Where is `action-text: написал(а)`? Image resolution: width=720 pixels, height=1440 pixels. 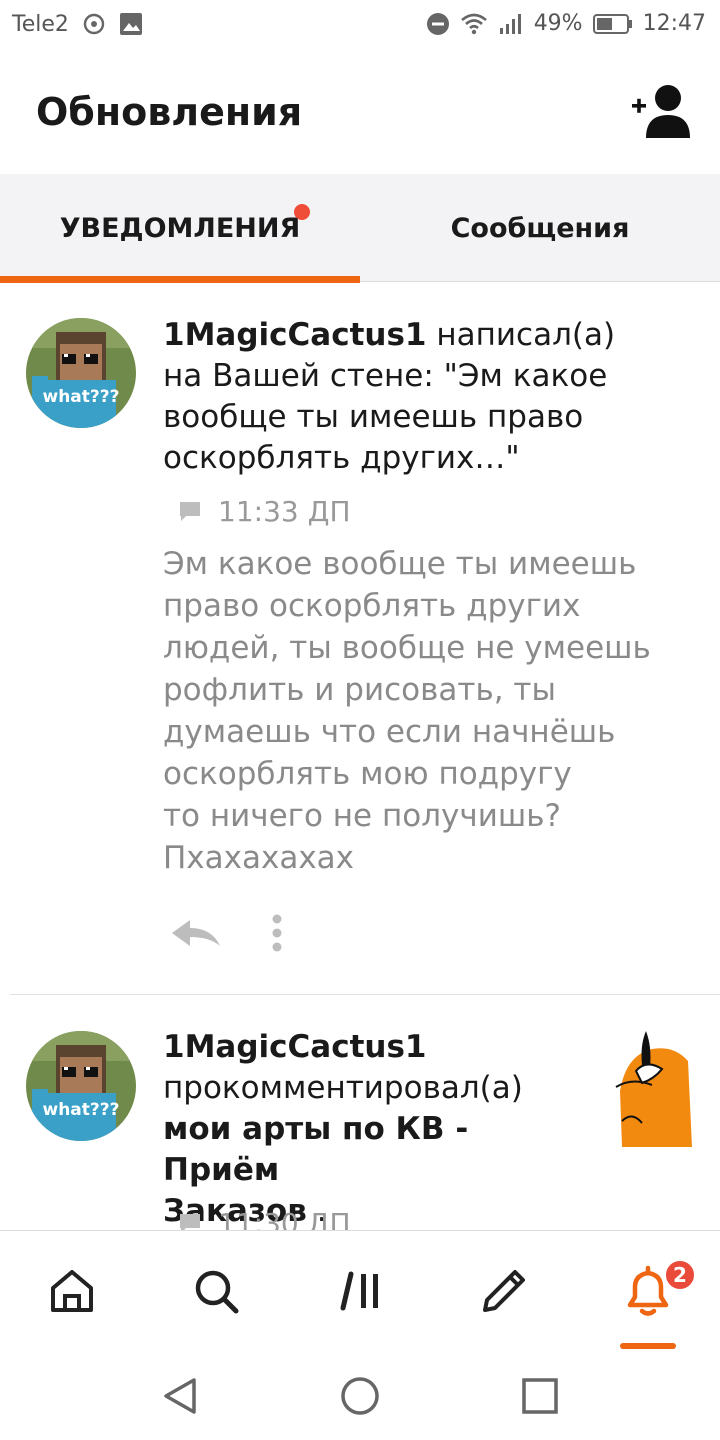 action-text: написал(а) is located at coordinates (526, 335).